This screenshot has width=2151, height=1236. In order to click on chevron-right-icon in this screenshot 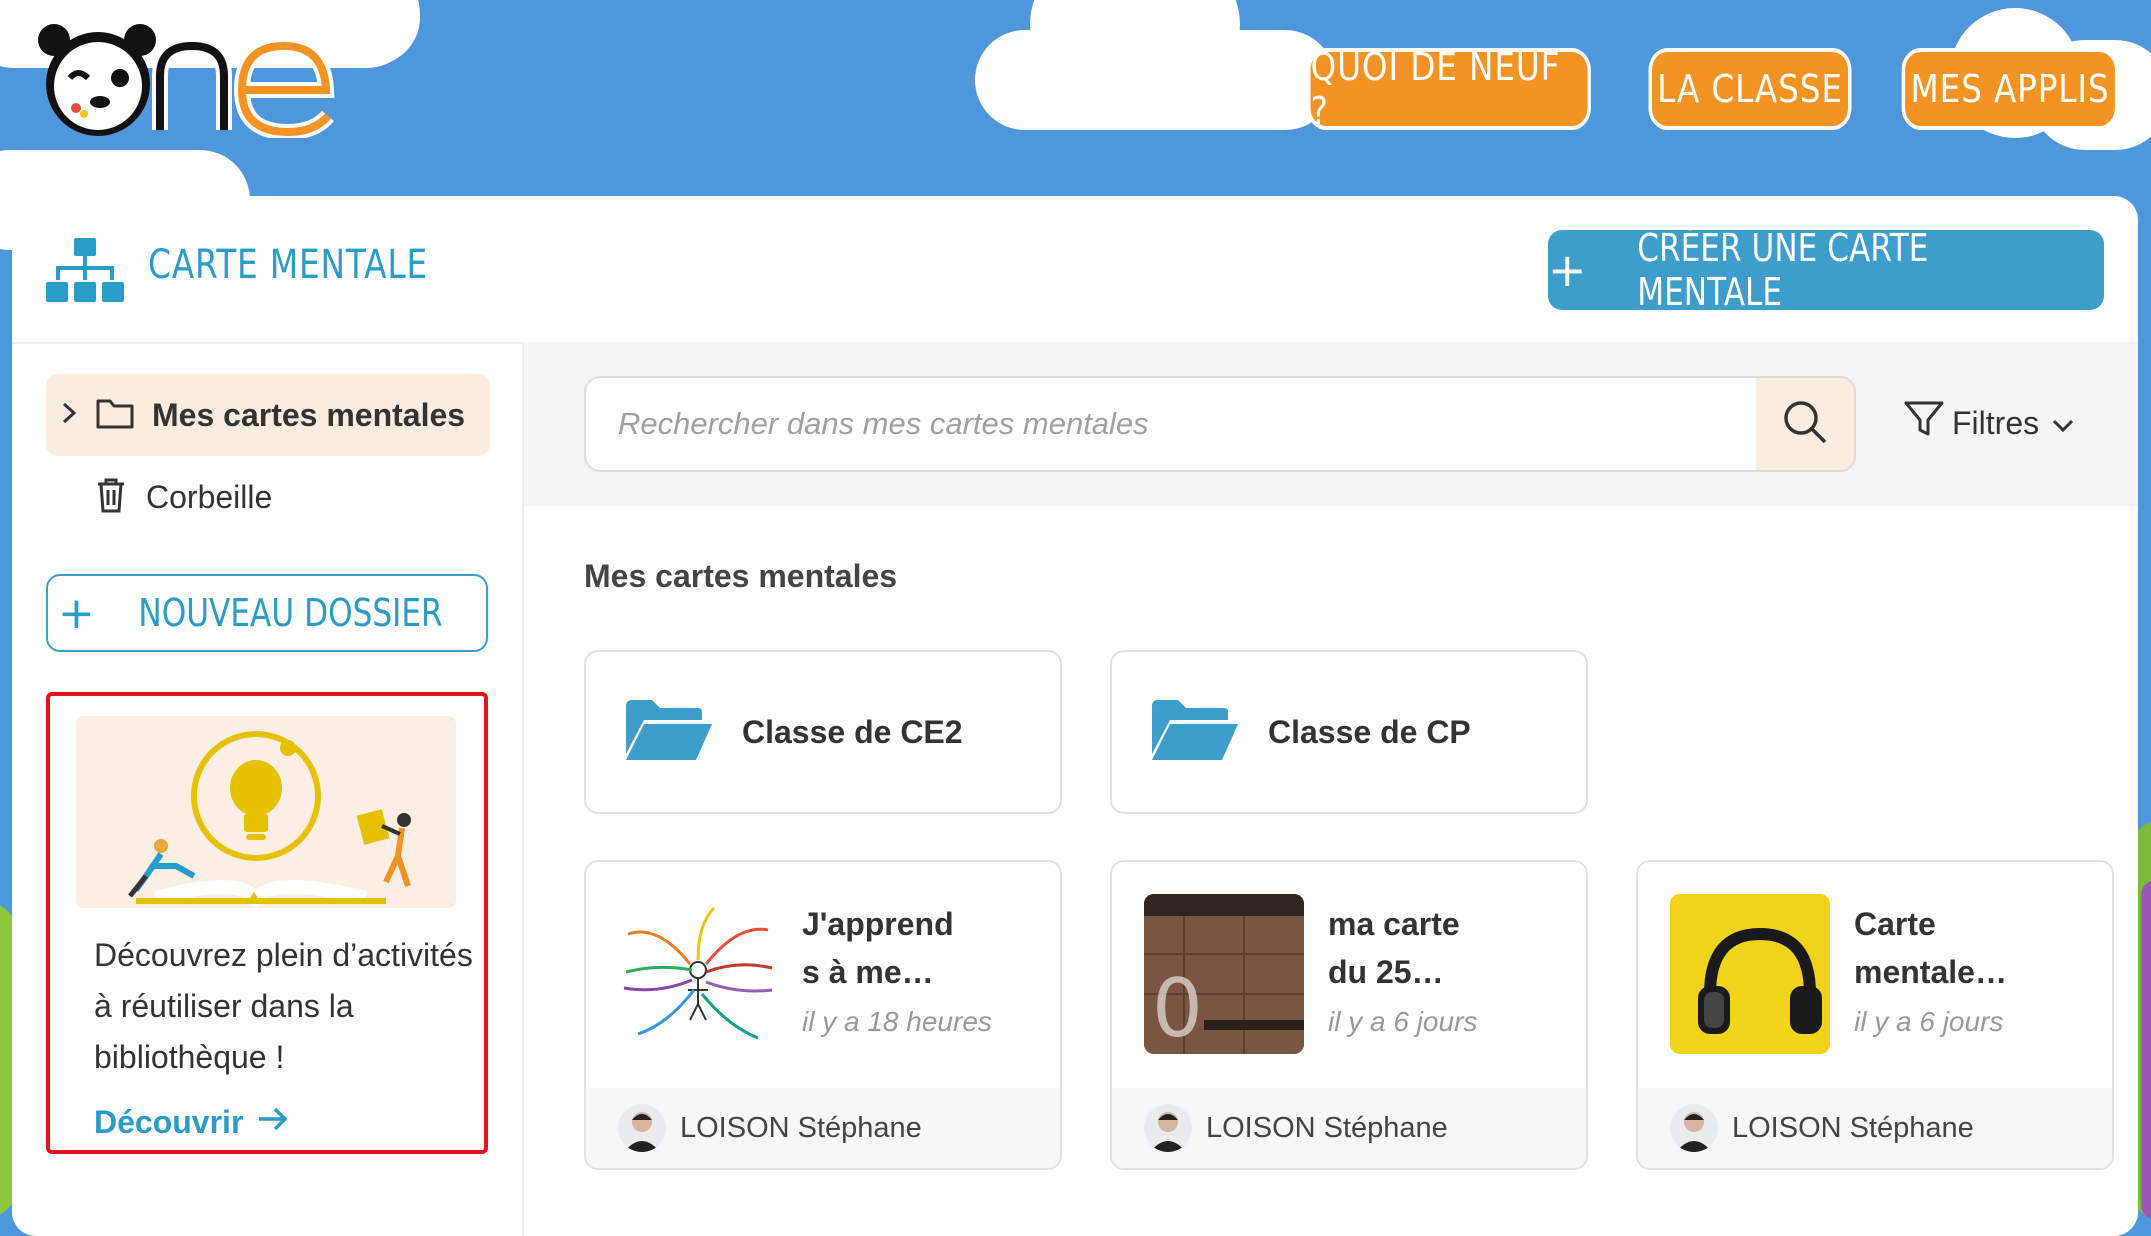, I will do `click(69, 415)`.